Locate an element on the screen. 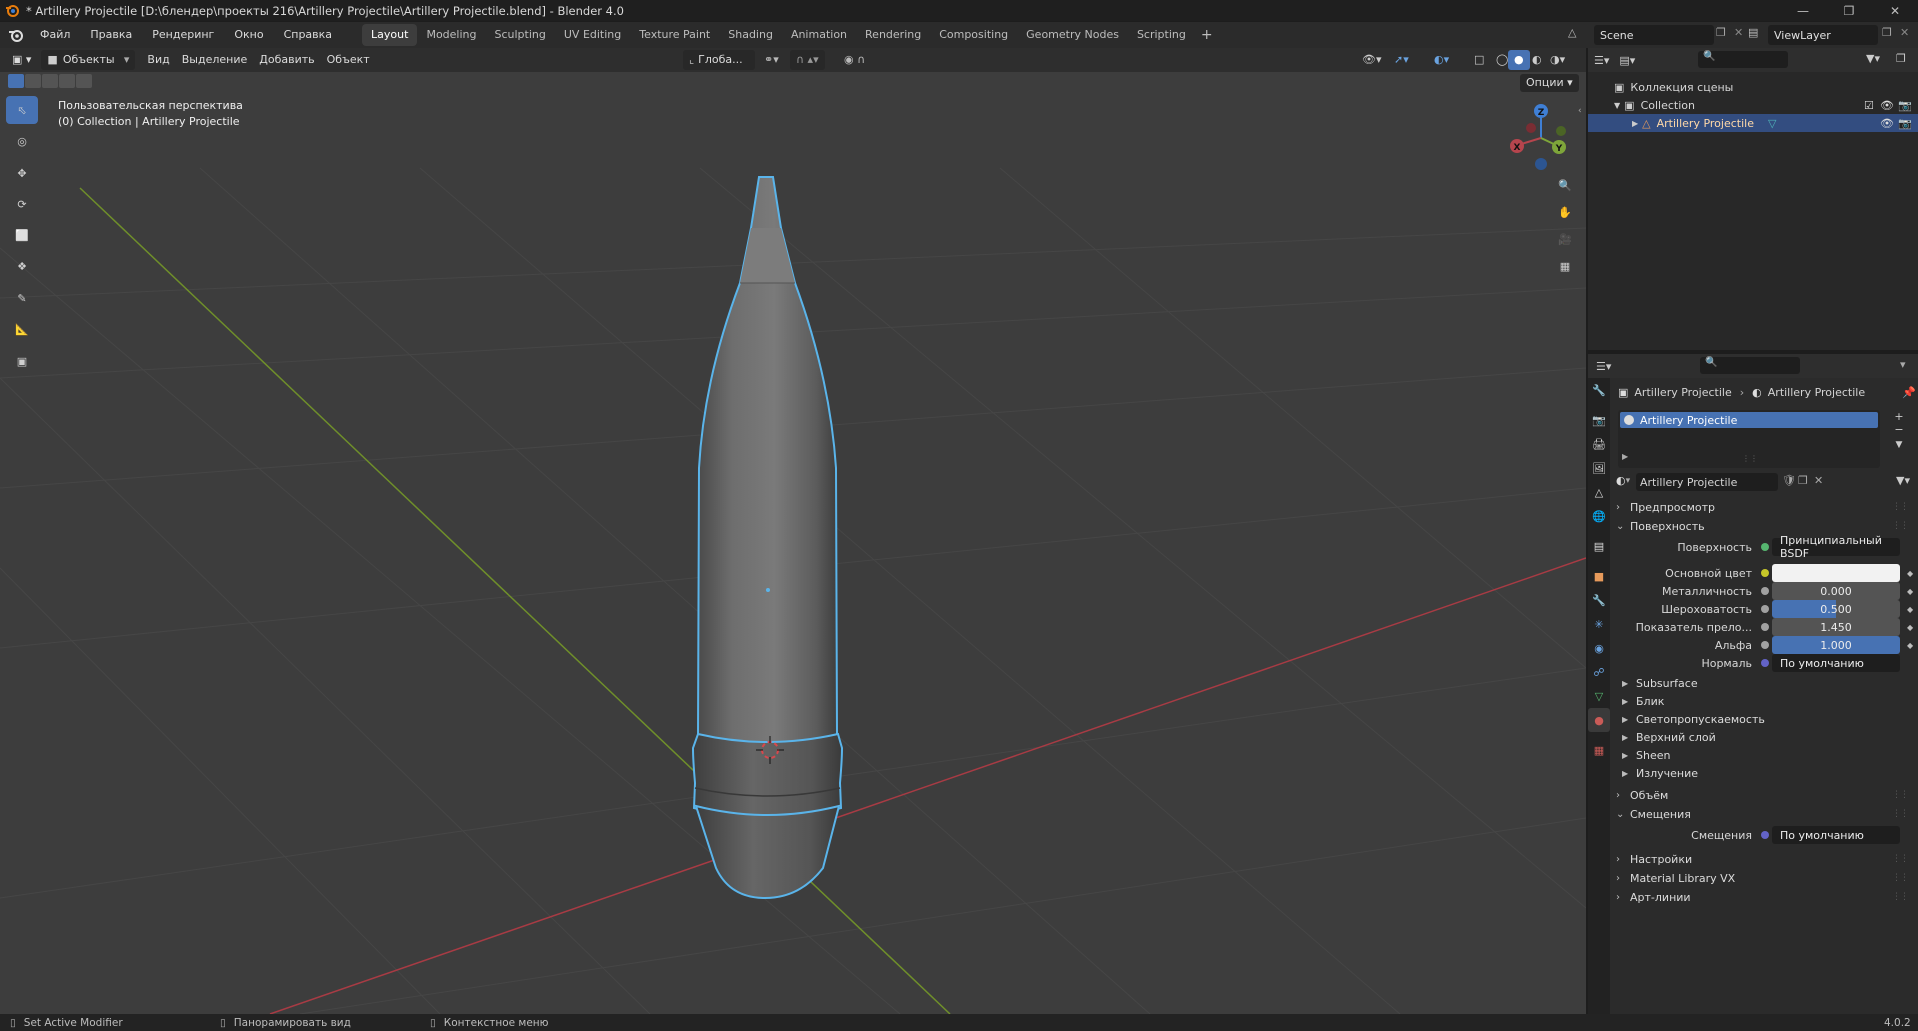 The image size is (1918, 1031). object-tab-icon: ■ is located at coordinates (1599, 576).